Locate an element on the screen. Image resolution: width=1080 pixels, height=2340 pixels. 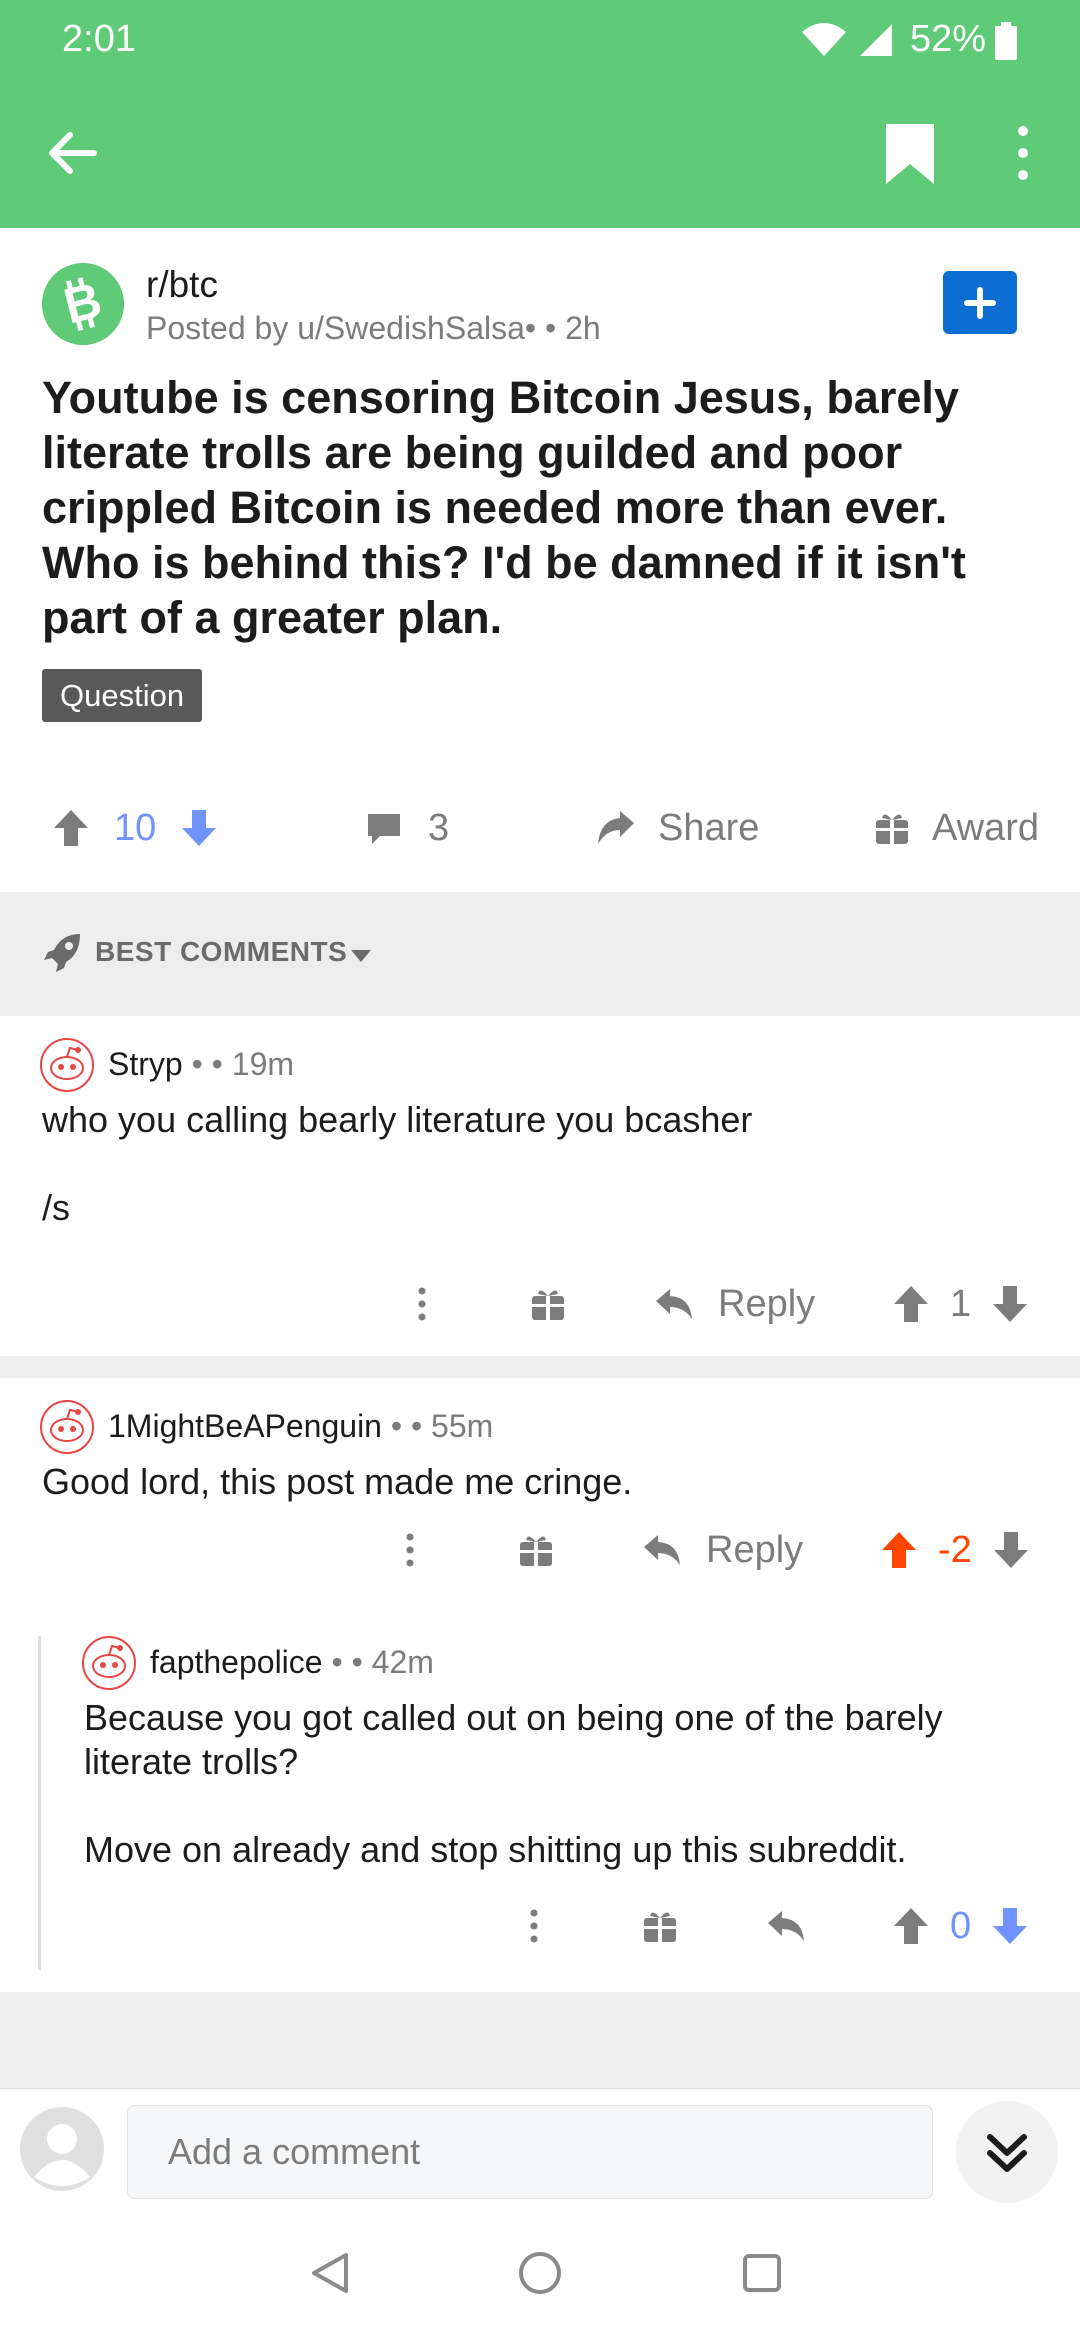
comment-composer-bar: Add a comment is located at coordinates (540, 2147).